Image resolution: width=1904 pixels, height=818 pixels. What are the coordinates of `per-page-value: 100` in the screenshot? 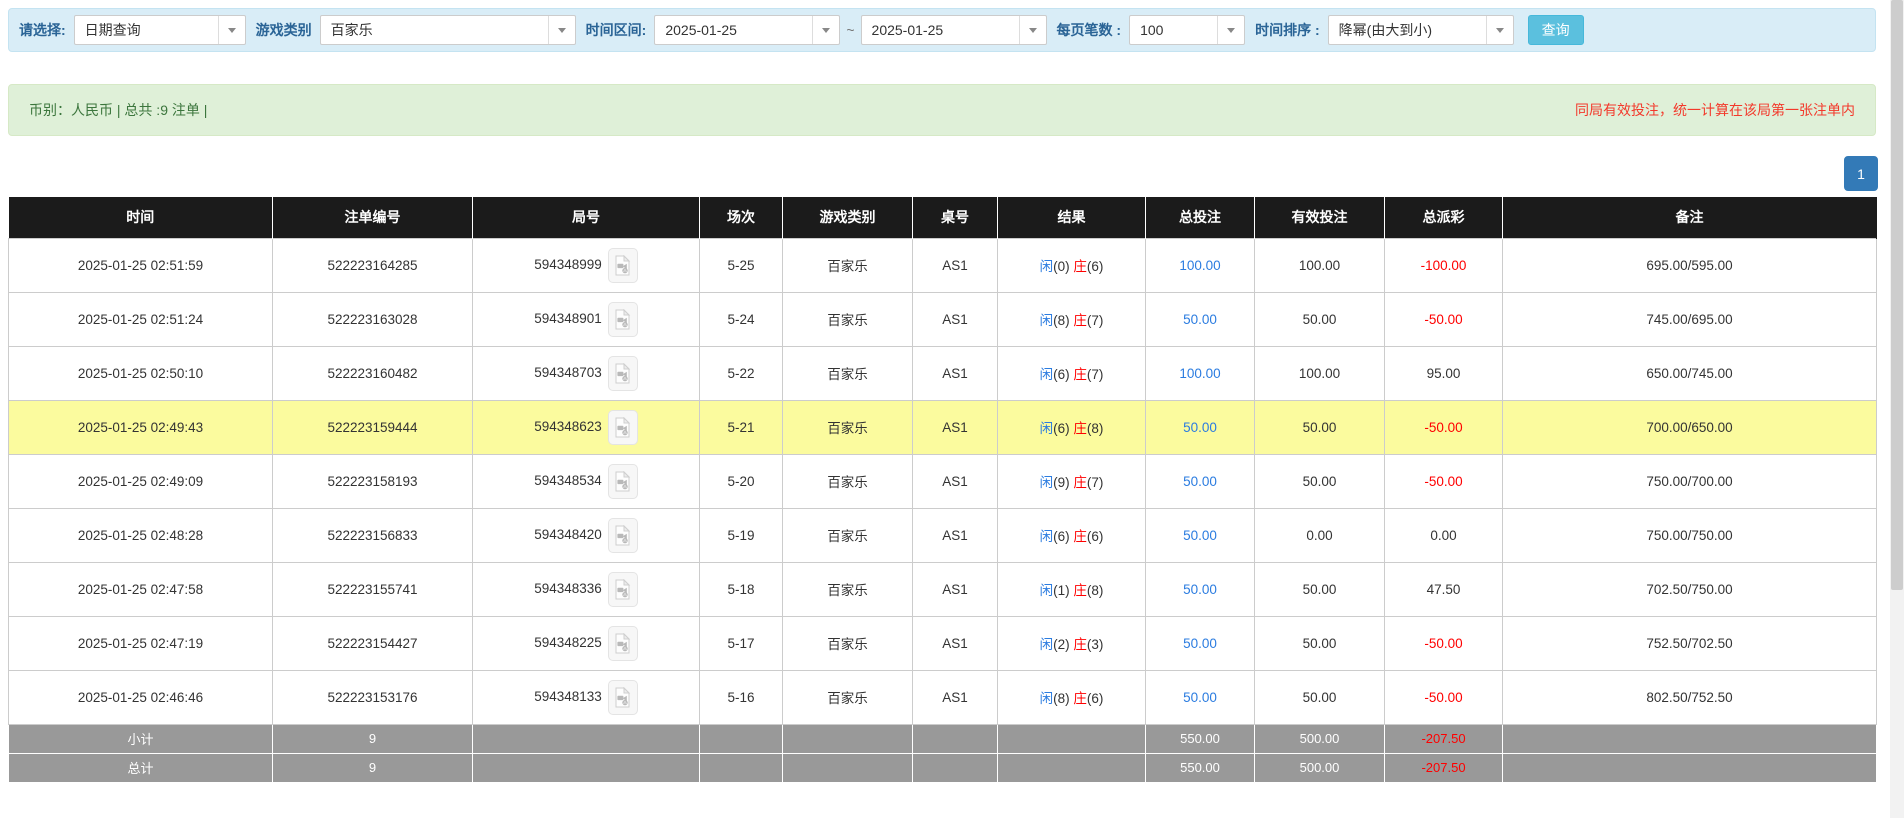 It's located at (1152, 30).